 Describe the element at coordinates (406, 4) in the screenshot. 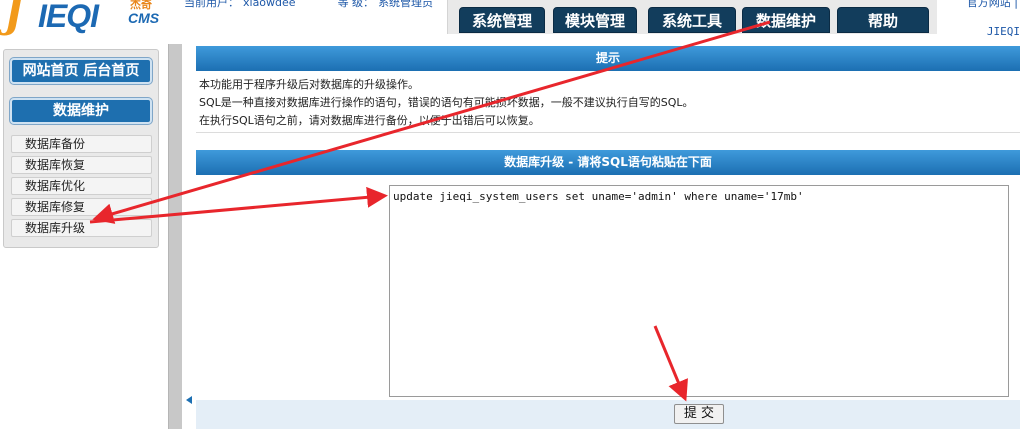

I see `level-value: 系统管理员` at that location.